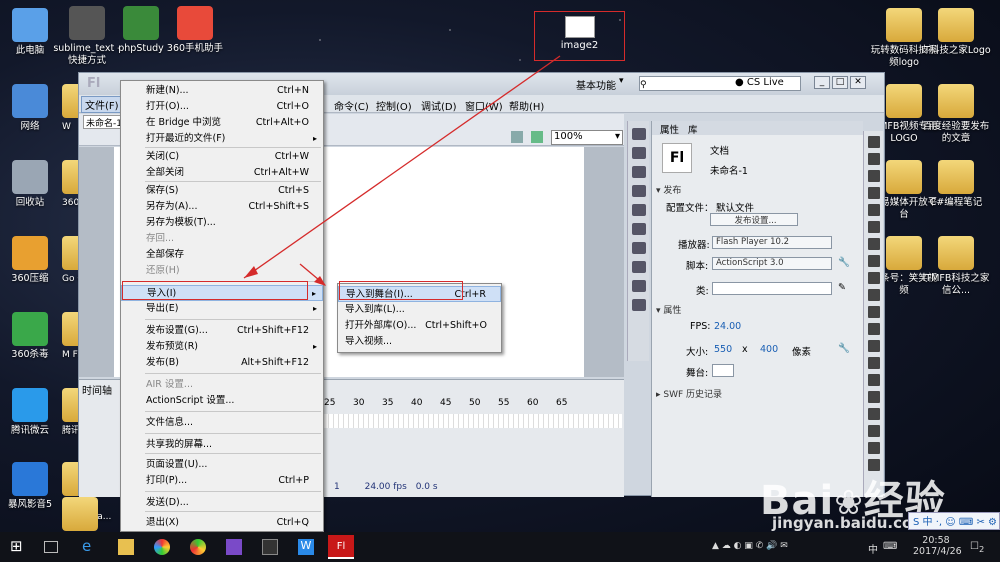 The image size is (1000, 562). Describe the element at coordinates (18, 546) in the screenshot. I see `windows-start-icon: ⊞` at that location.